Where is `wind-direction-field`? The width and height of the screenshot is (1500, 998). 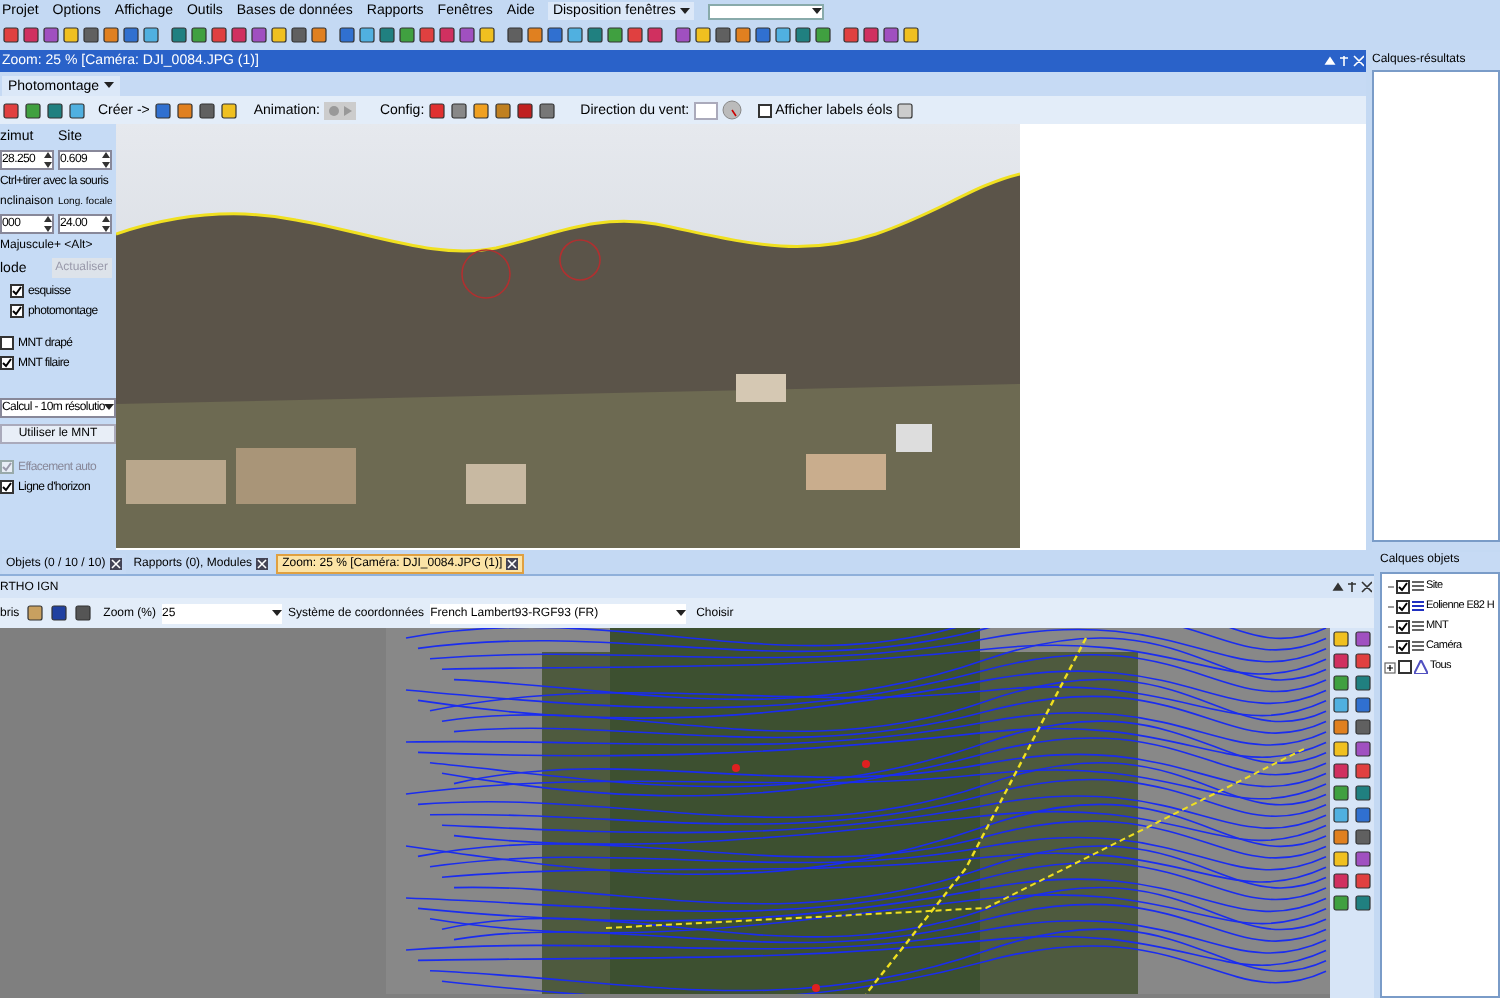
wind-direction-field is located at coordinates (705, 110).